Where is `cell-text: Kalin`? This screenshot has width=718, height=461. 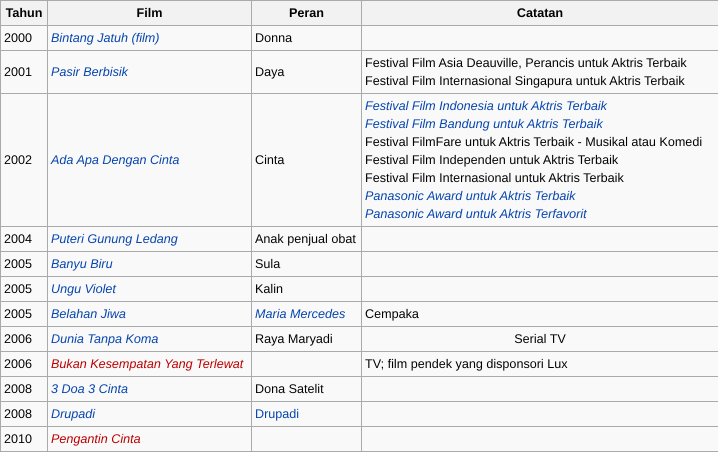 cell-text: Kalin is located at coordinates (269, 289).